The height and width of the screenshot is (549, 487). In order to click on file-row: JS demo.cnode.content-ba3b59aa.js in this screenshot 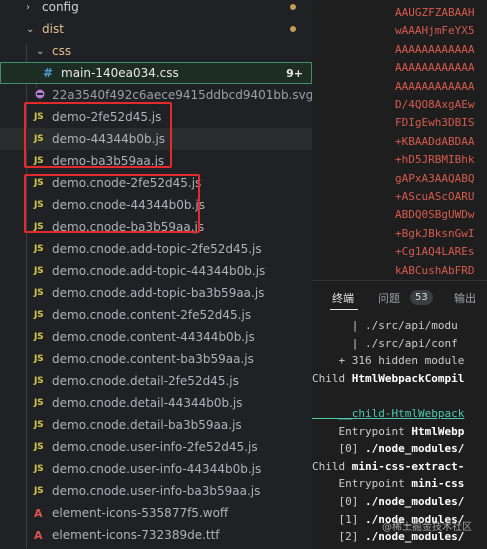, I will do `click(156, 359)`.